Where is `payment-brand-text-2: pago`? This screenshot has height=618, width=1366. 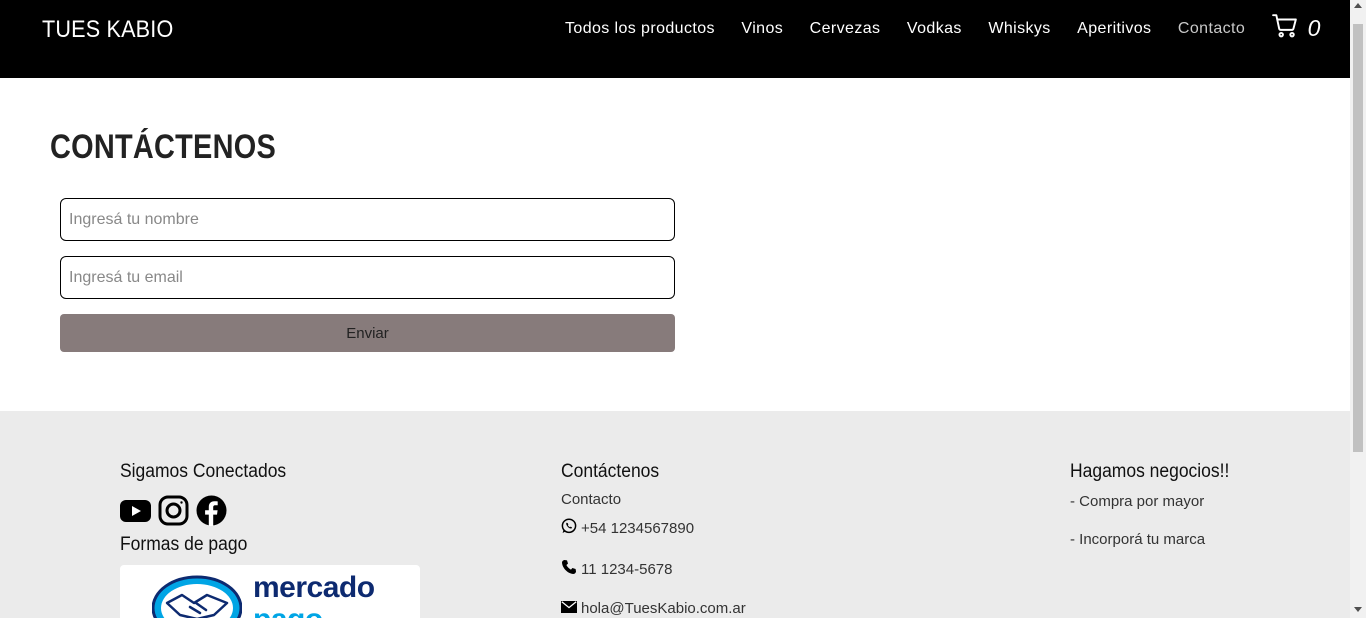 payment-brand-text-2: pago is located at coordinates (288, 610).